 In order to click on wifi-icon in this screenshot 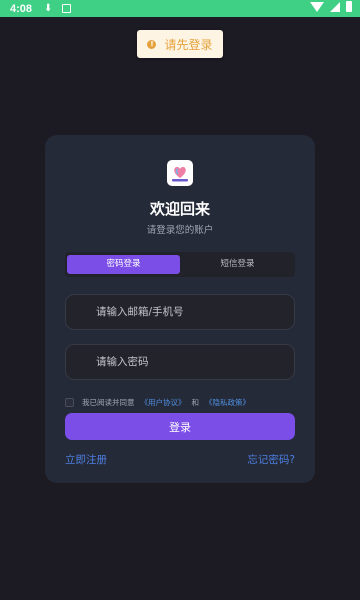, I will do `click(317, 6)`.